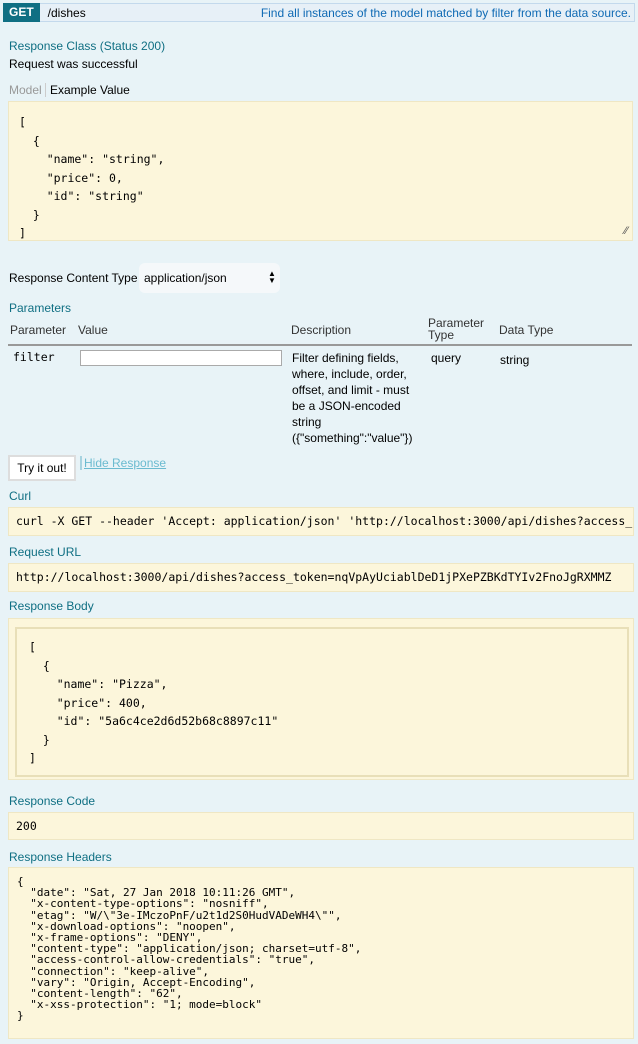 This screenshot has height=1044, width=638. I want to click on response-code-title: Response Code, so click(52, 801).